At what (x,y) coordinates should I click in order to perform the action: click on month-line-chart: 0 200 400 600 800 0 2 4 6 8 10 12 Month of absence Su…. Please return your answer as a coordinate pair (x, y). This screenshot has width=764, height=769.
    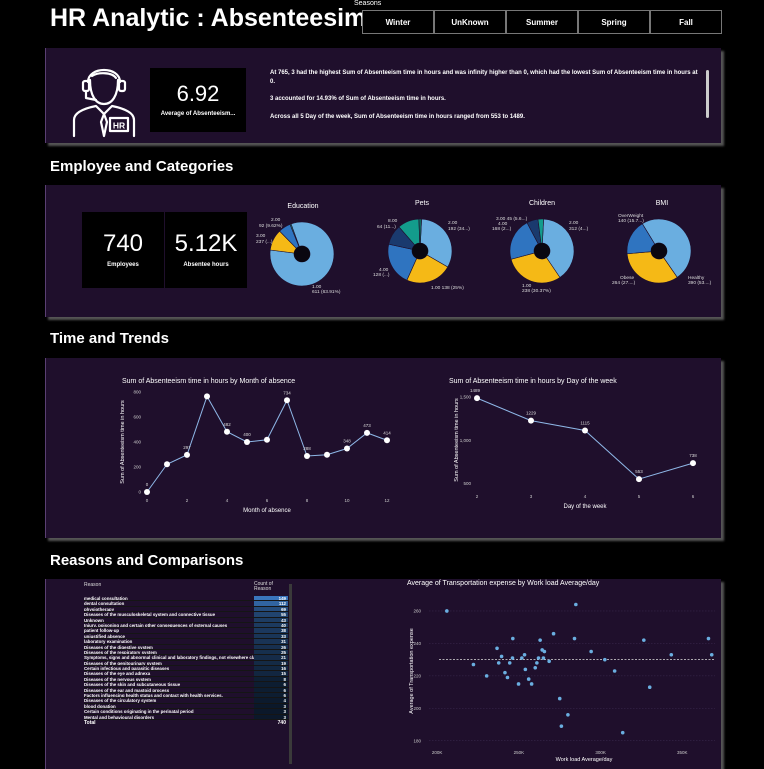
    Looking at the image, I should click on (260, 451).